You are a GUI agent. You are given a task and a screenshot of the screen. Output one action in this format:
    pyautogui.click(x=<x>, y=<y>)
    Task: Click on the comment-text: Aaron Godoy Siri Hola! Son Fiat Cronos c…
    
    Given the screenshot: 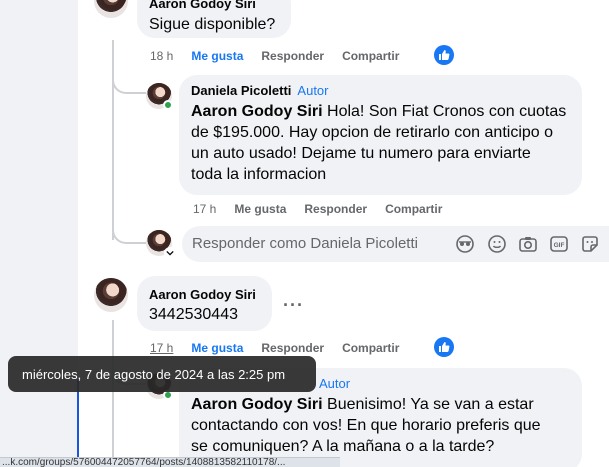 What is the action you would take?
    pyautogui.click(x=379, y=143)
    